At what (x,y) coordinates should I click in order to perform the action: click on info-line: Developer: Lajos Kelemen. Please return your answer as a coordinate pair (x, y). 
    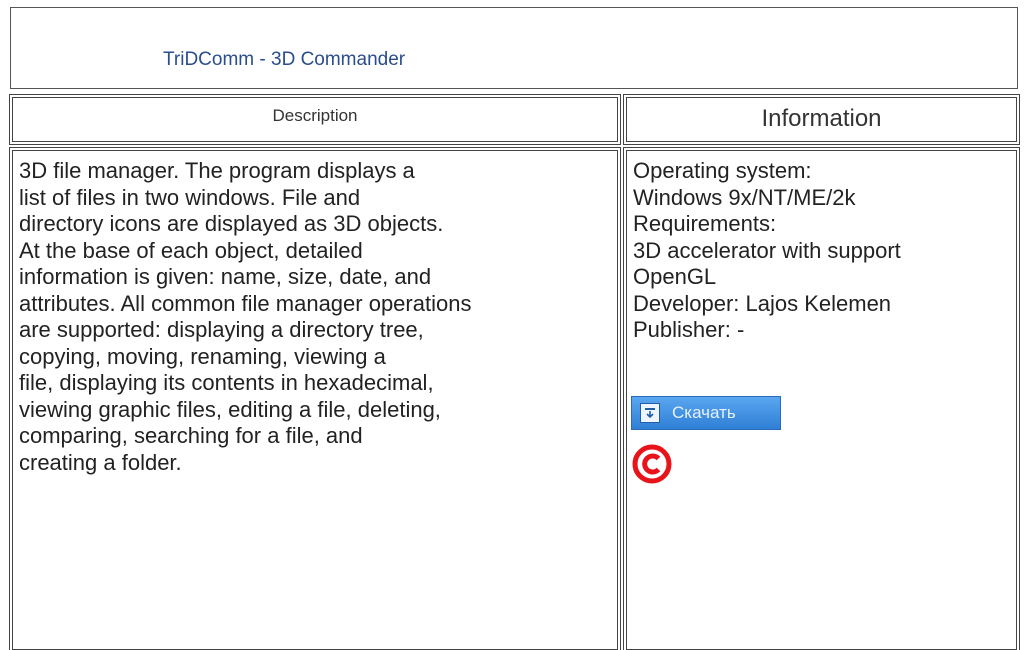
    Looking at the image, I should click on (762, 303).